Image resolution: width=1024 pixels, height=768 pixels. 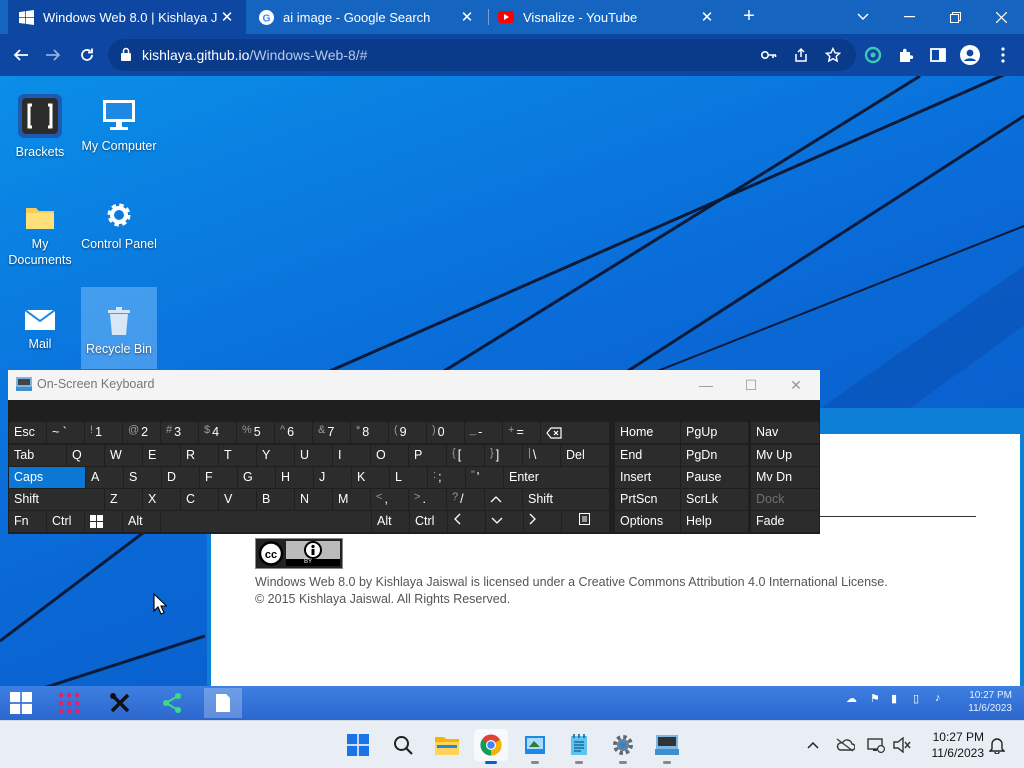 I want to click on osk-minimize-button: —, so click(x=706, y=385).